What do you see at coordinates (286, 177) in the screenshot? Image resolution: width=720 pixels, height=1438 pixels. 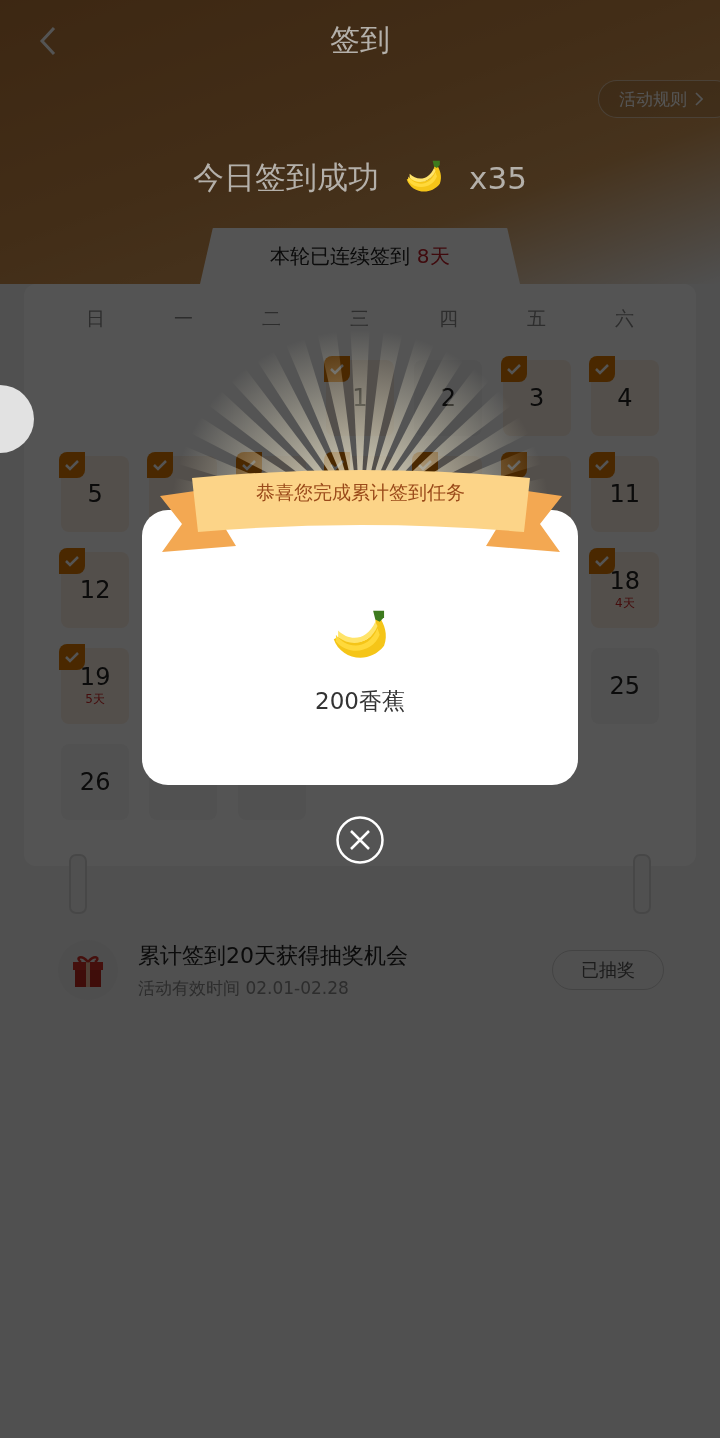 I see `success-message: 今日签到成功` at bounding box center [286, 177].